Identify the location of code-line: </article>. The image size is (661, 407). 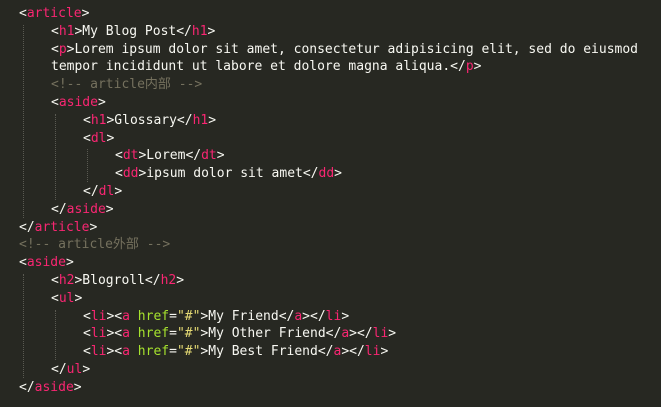
(58, 228).